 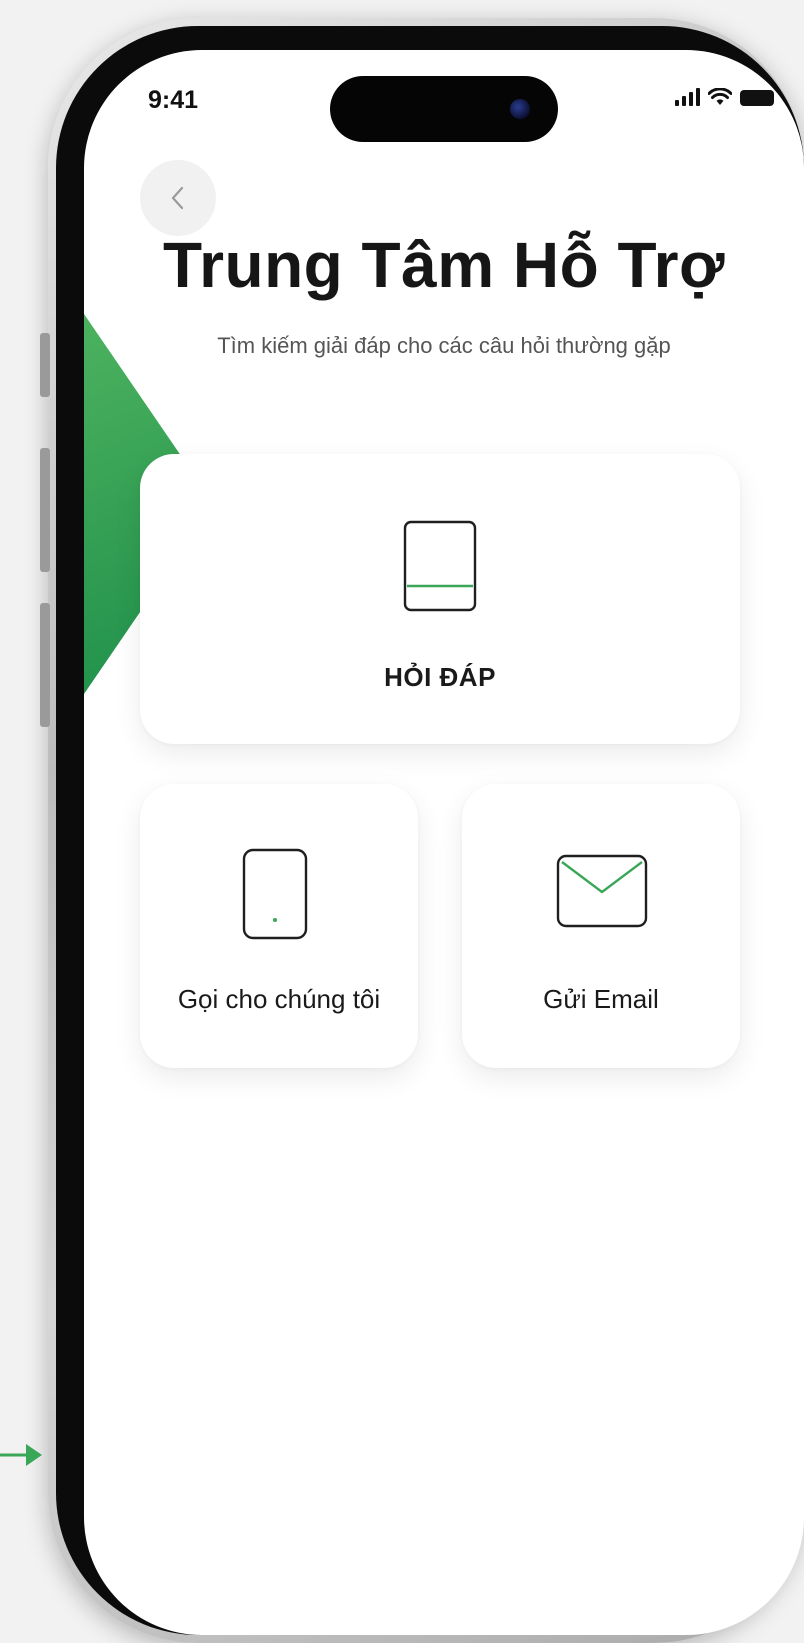 I want to click on email-label: Gửi Email, so click(x=601, y=999).